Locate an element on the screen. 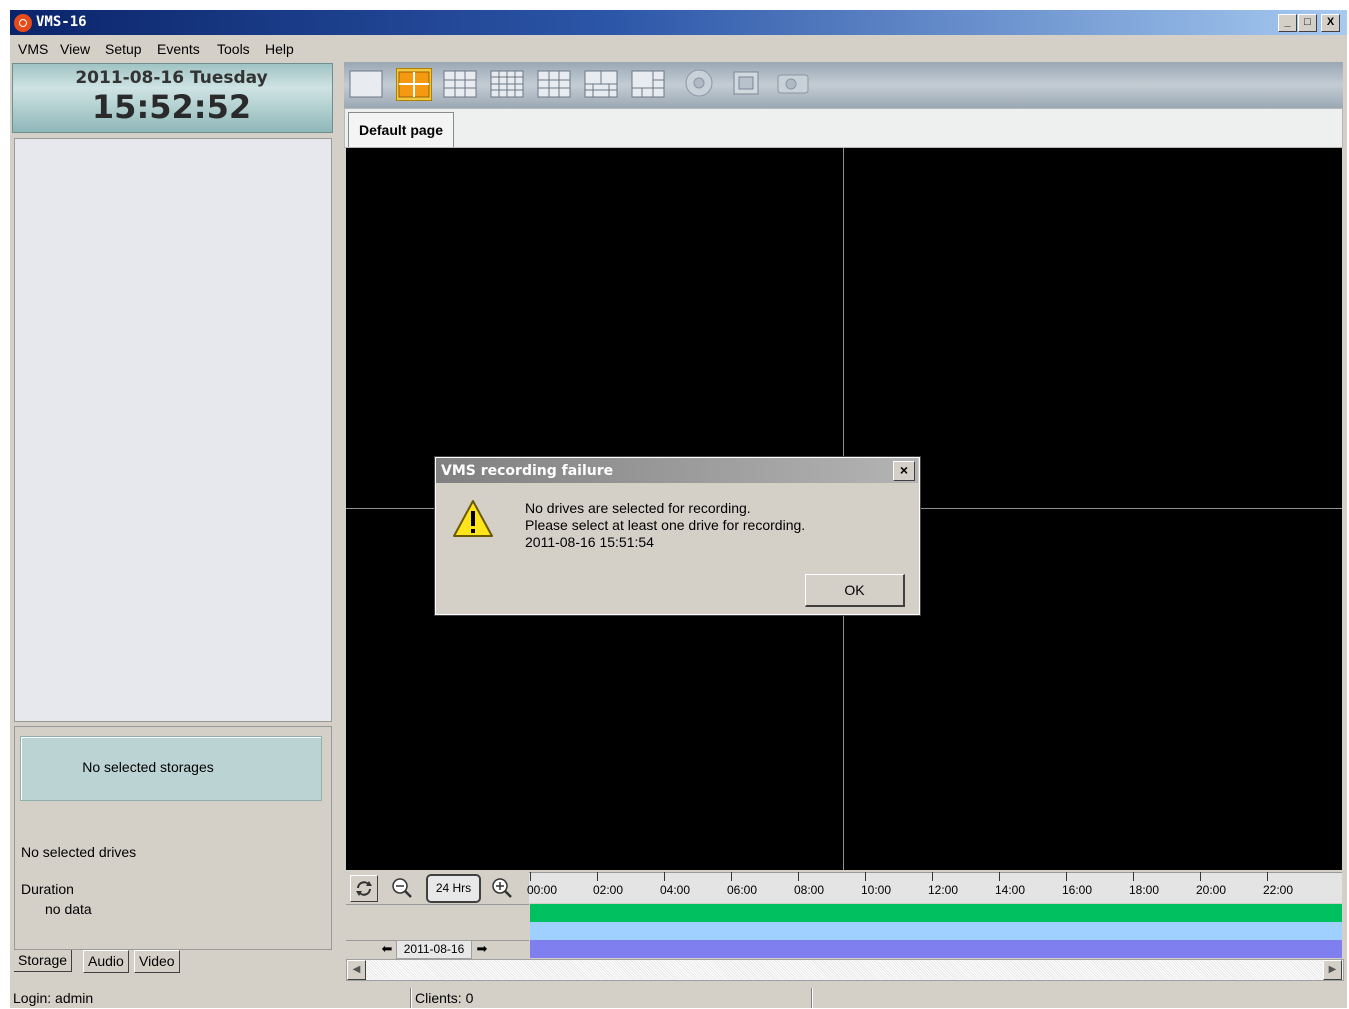  layout-1x1-icon is located at coordinates (366, 83).